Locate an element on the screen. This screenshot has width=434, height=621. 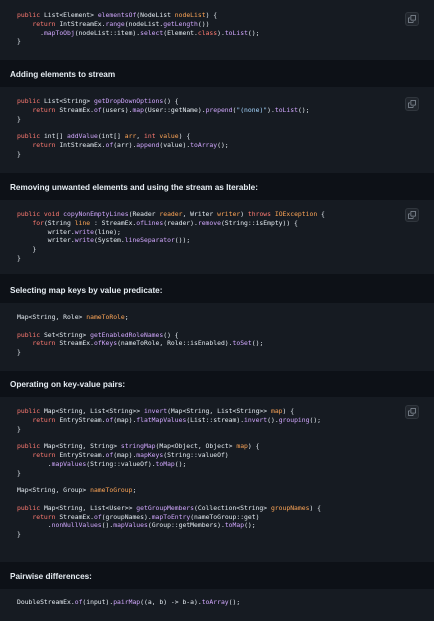
code-token: StreamEx. is located at coordinates (76, 109).